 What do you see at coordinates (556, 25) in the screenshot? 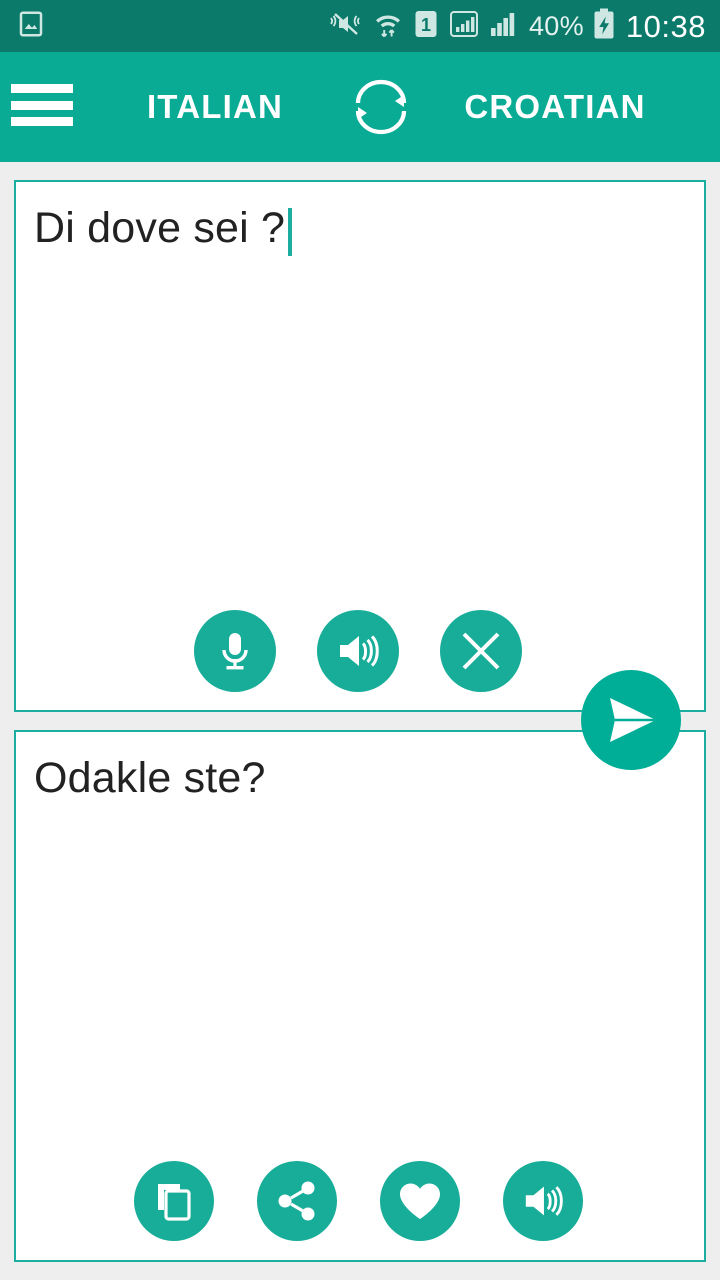
I see `battery-percent-label: 40%` at bounding box center [556, 25].